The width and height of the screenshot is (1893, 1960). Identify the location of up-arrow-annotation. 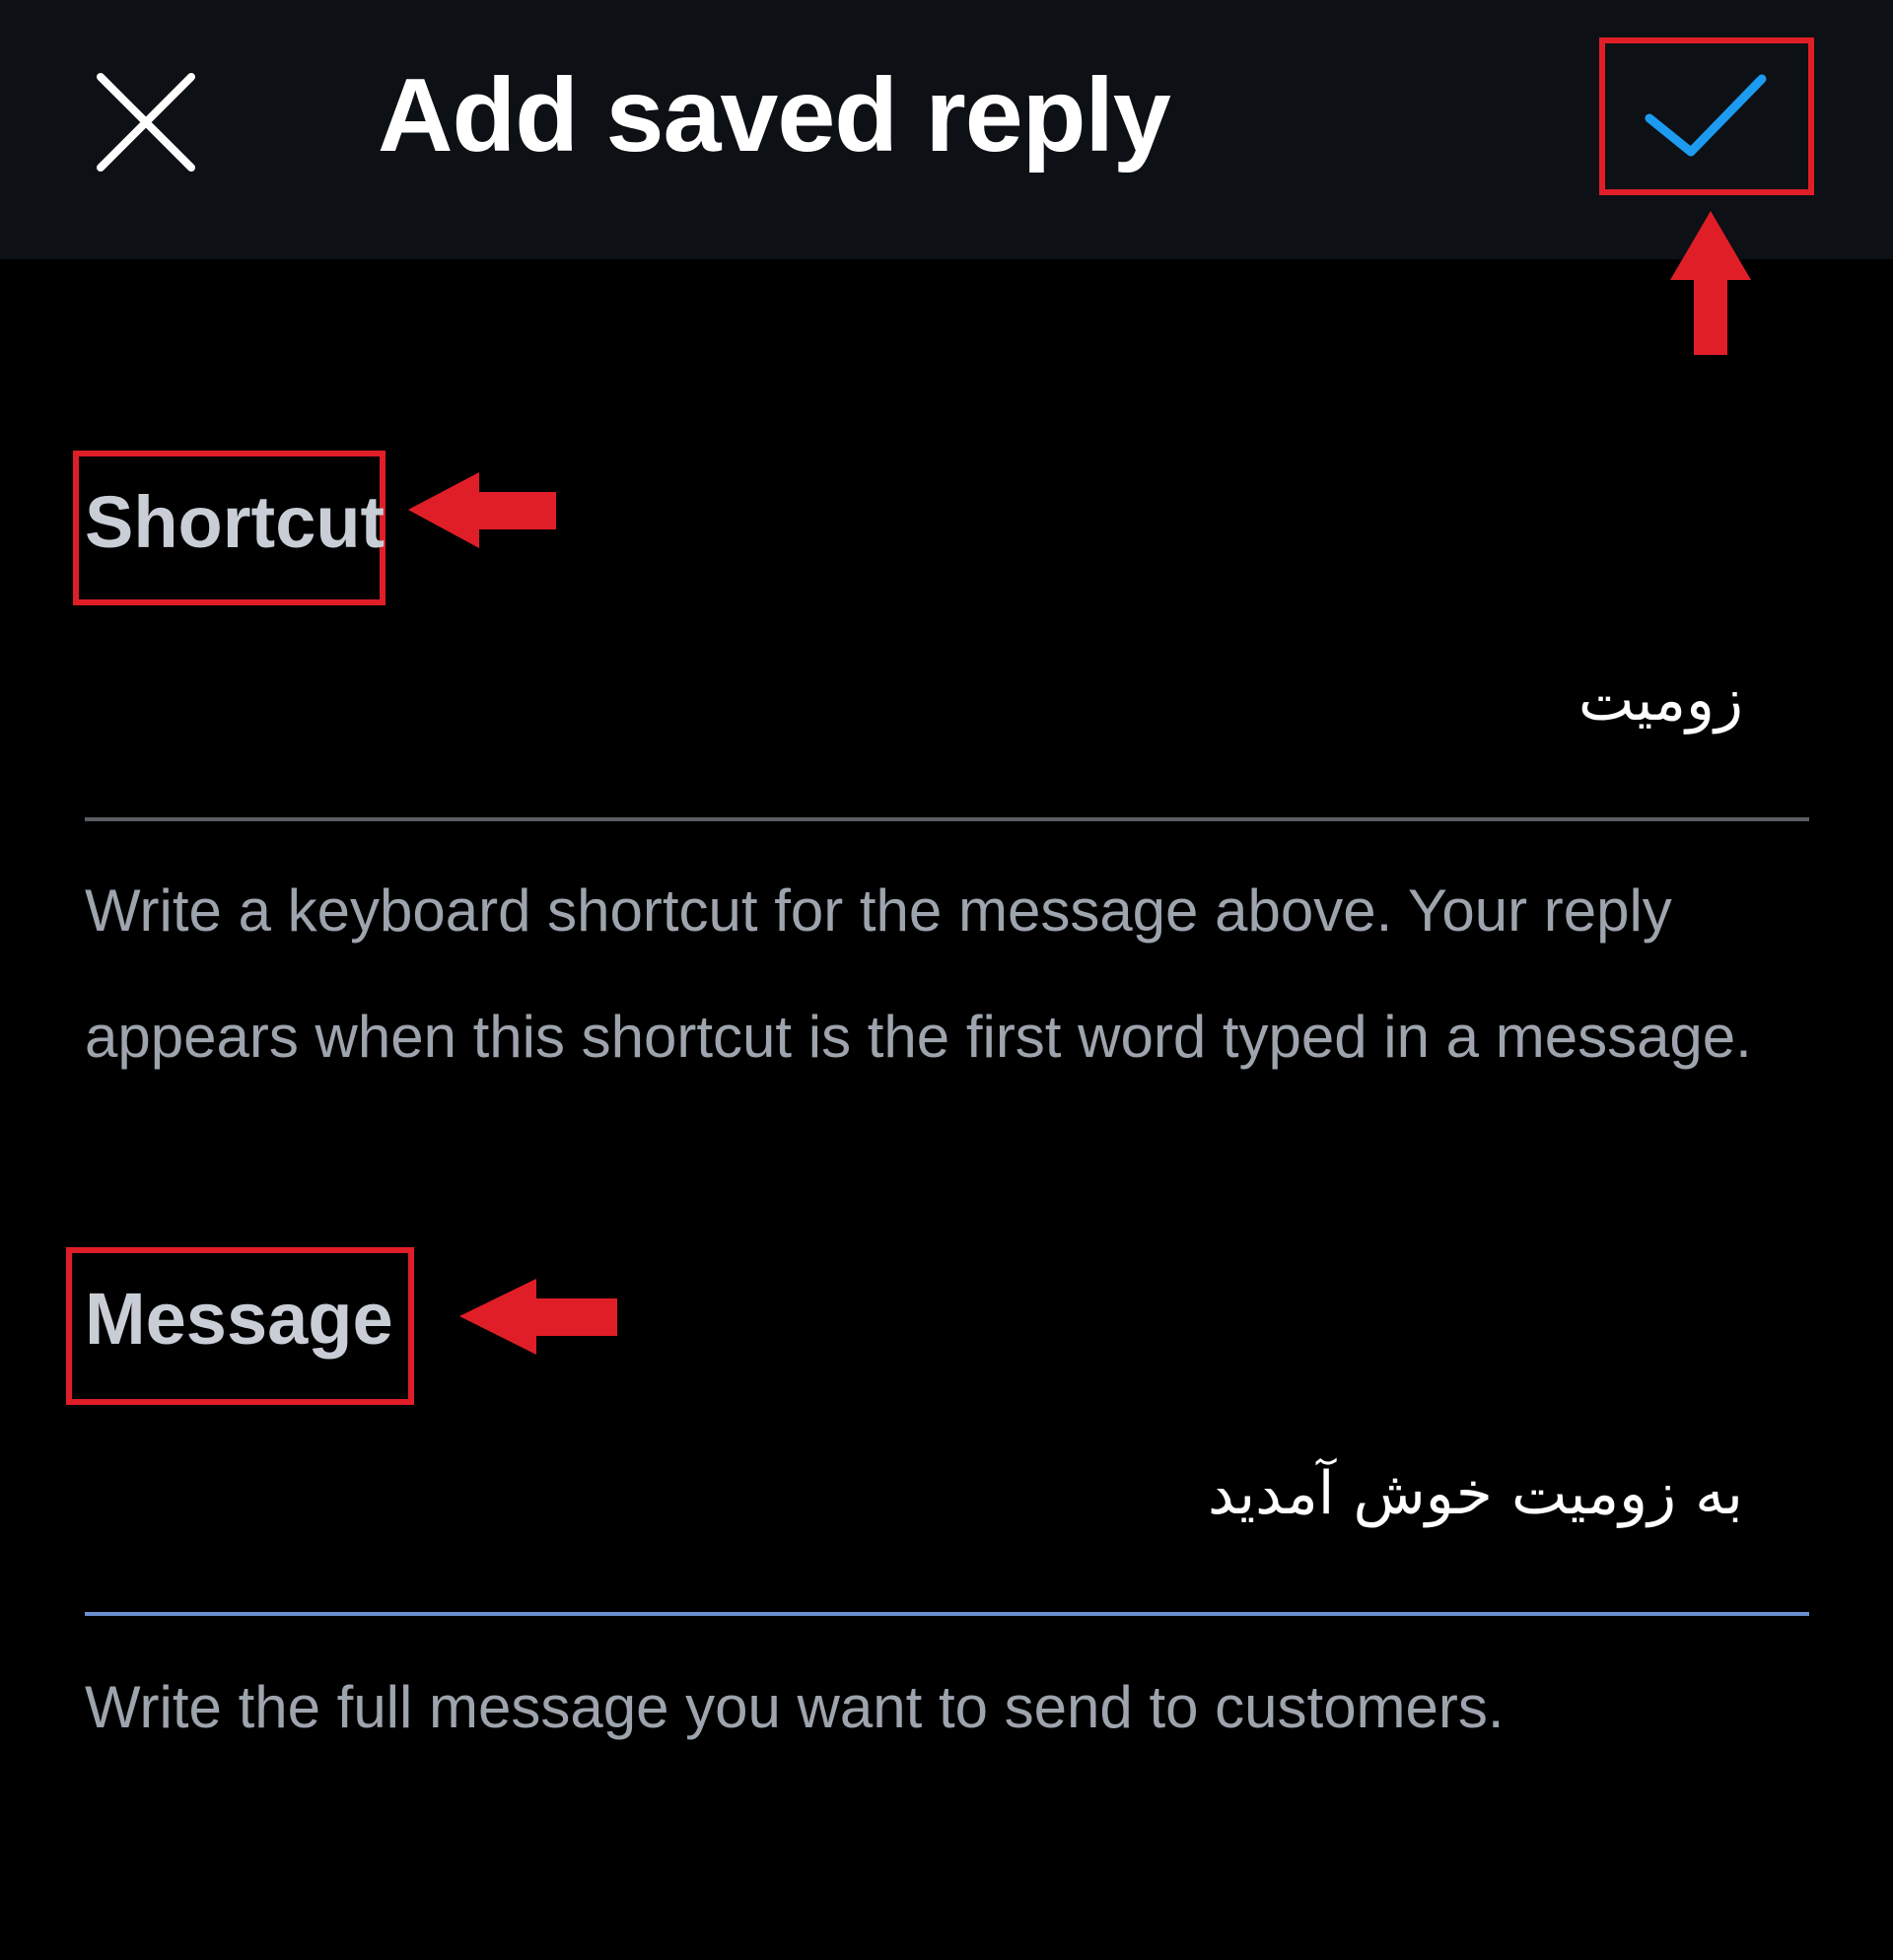
(1710, 283).